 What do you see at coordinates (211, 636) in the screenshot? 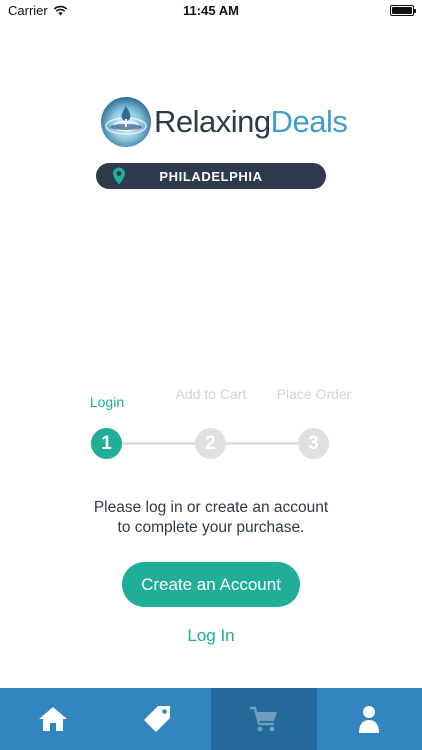
I see `log-in-link: Log In` at bounding box center [211, 636].